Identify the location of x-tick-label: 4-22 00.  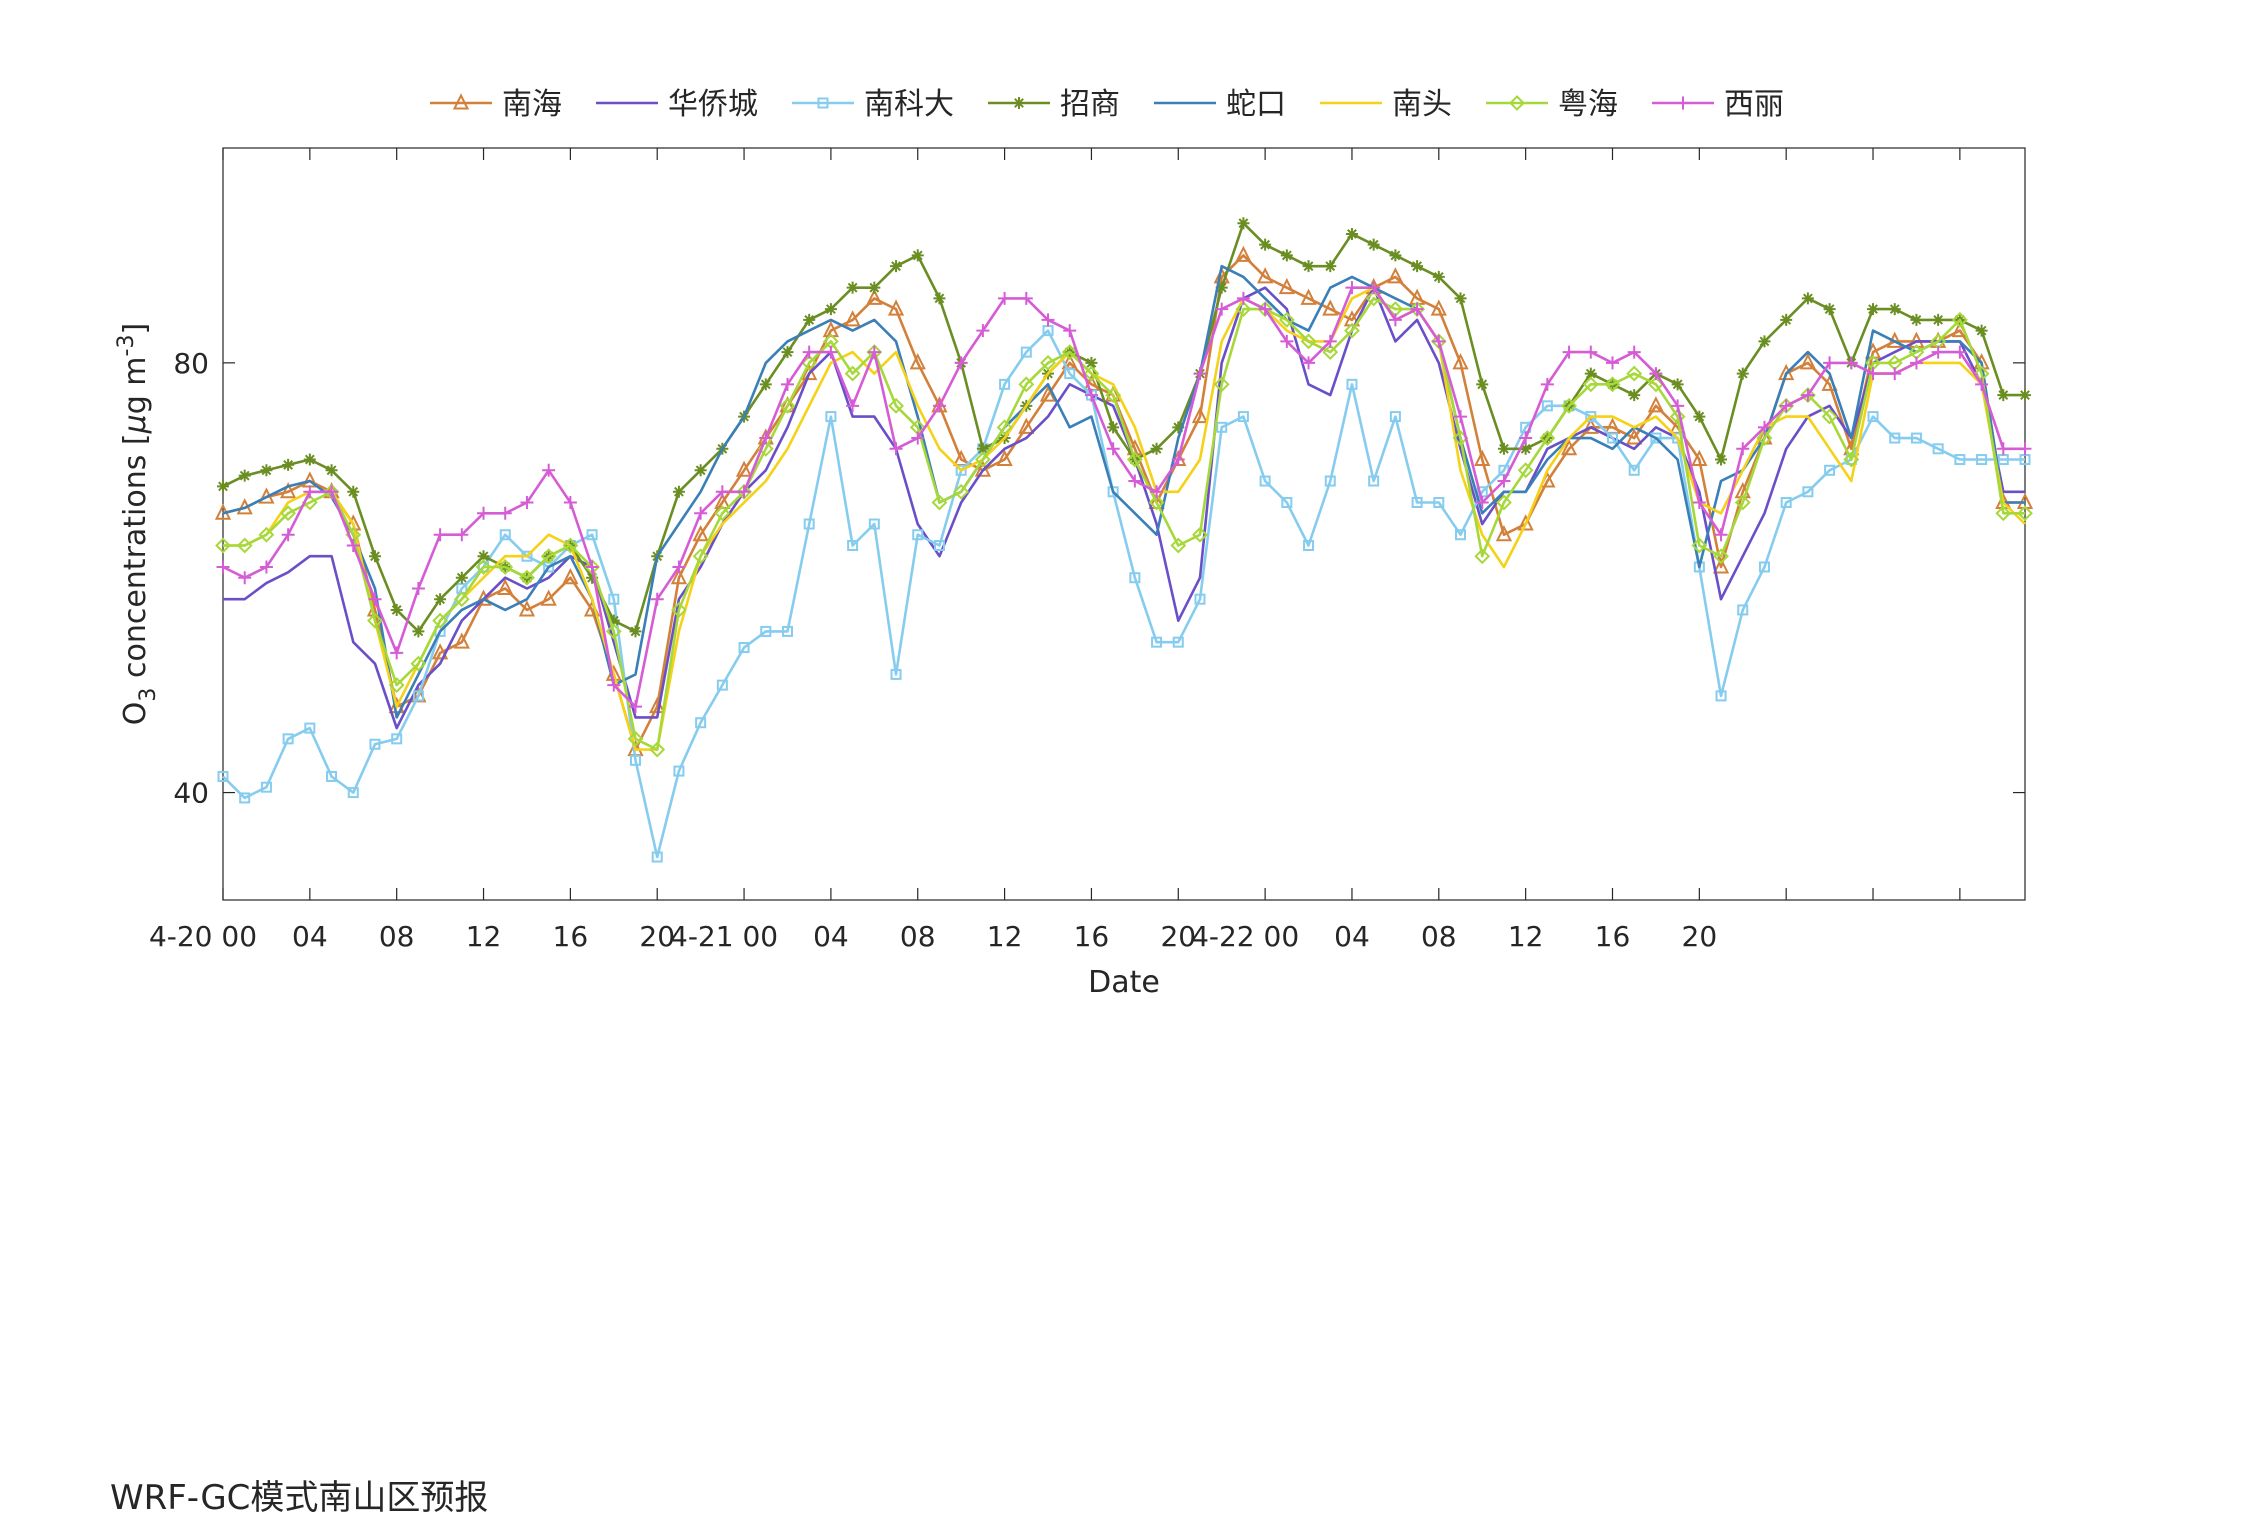
(1245, 936).